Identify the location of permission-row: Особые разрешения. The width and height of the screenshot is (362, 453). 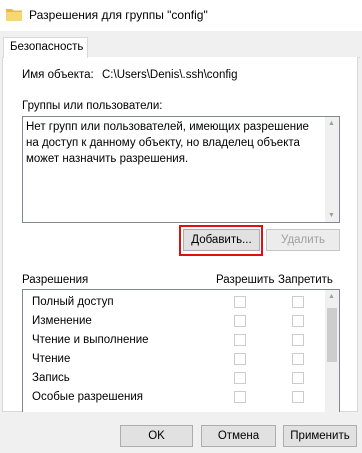
(174, 397).